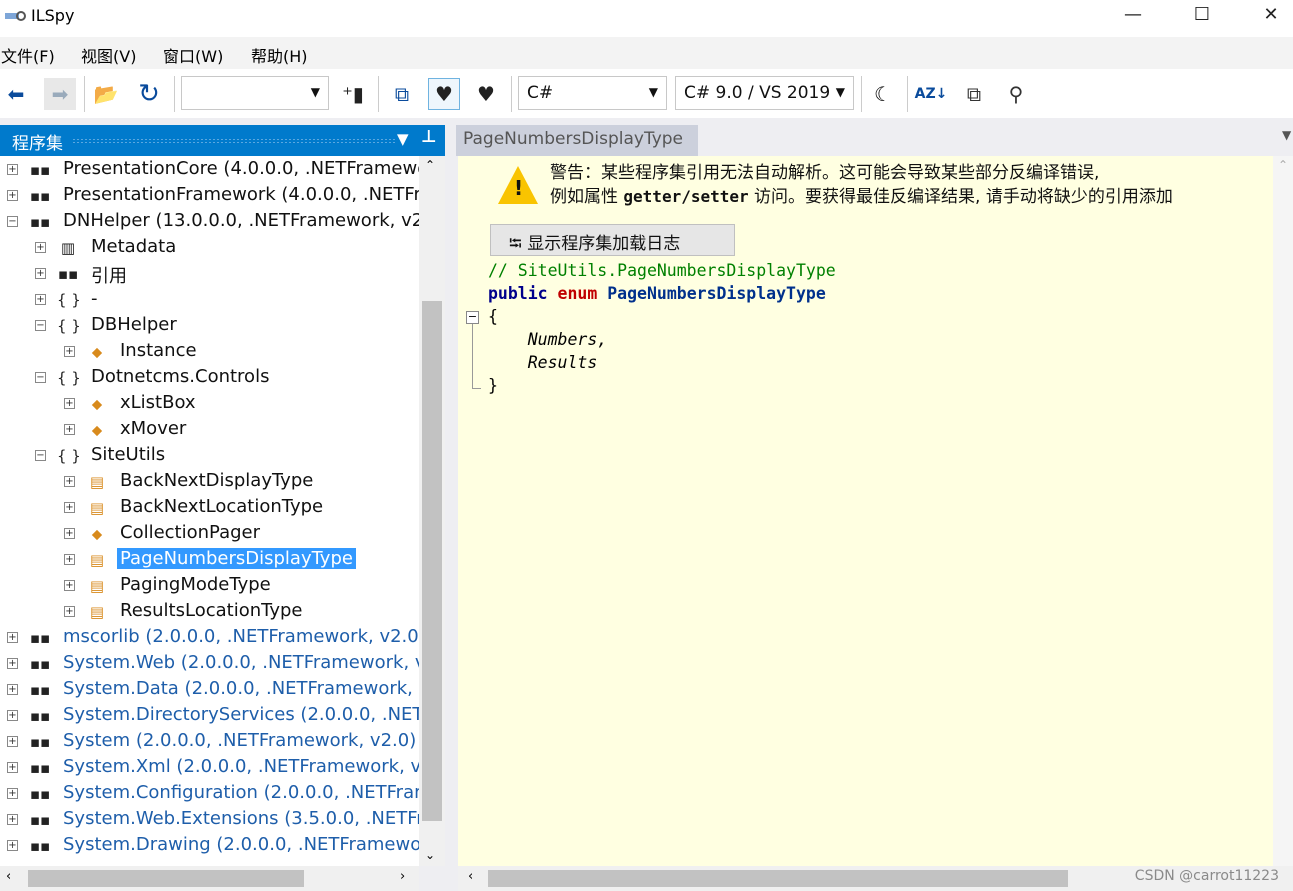  What do you see at coordinates (209, 326) in the screenshot?
I see `tree-item: −{ } DBHelper` at bounding box center [209, 326].